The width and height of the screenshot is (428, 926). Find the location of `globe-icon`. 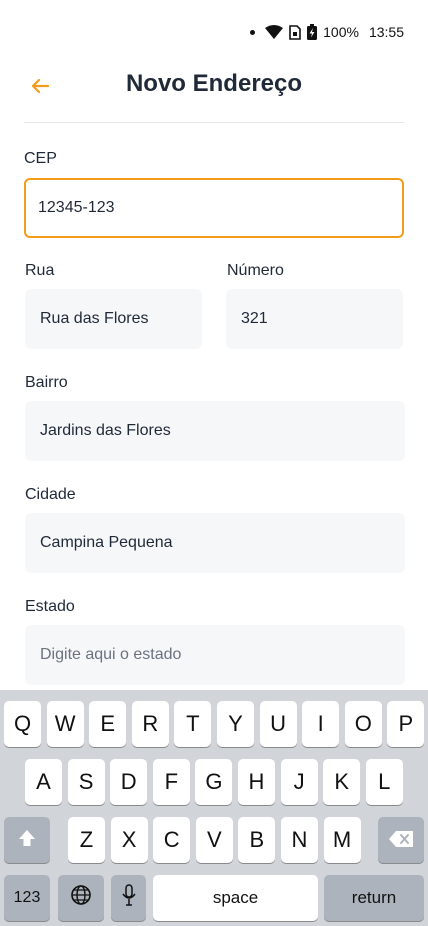

globe-icon is located at coordinates (81, 898).